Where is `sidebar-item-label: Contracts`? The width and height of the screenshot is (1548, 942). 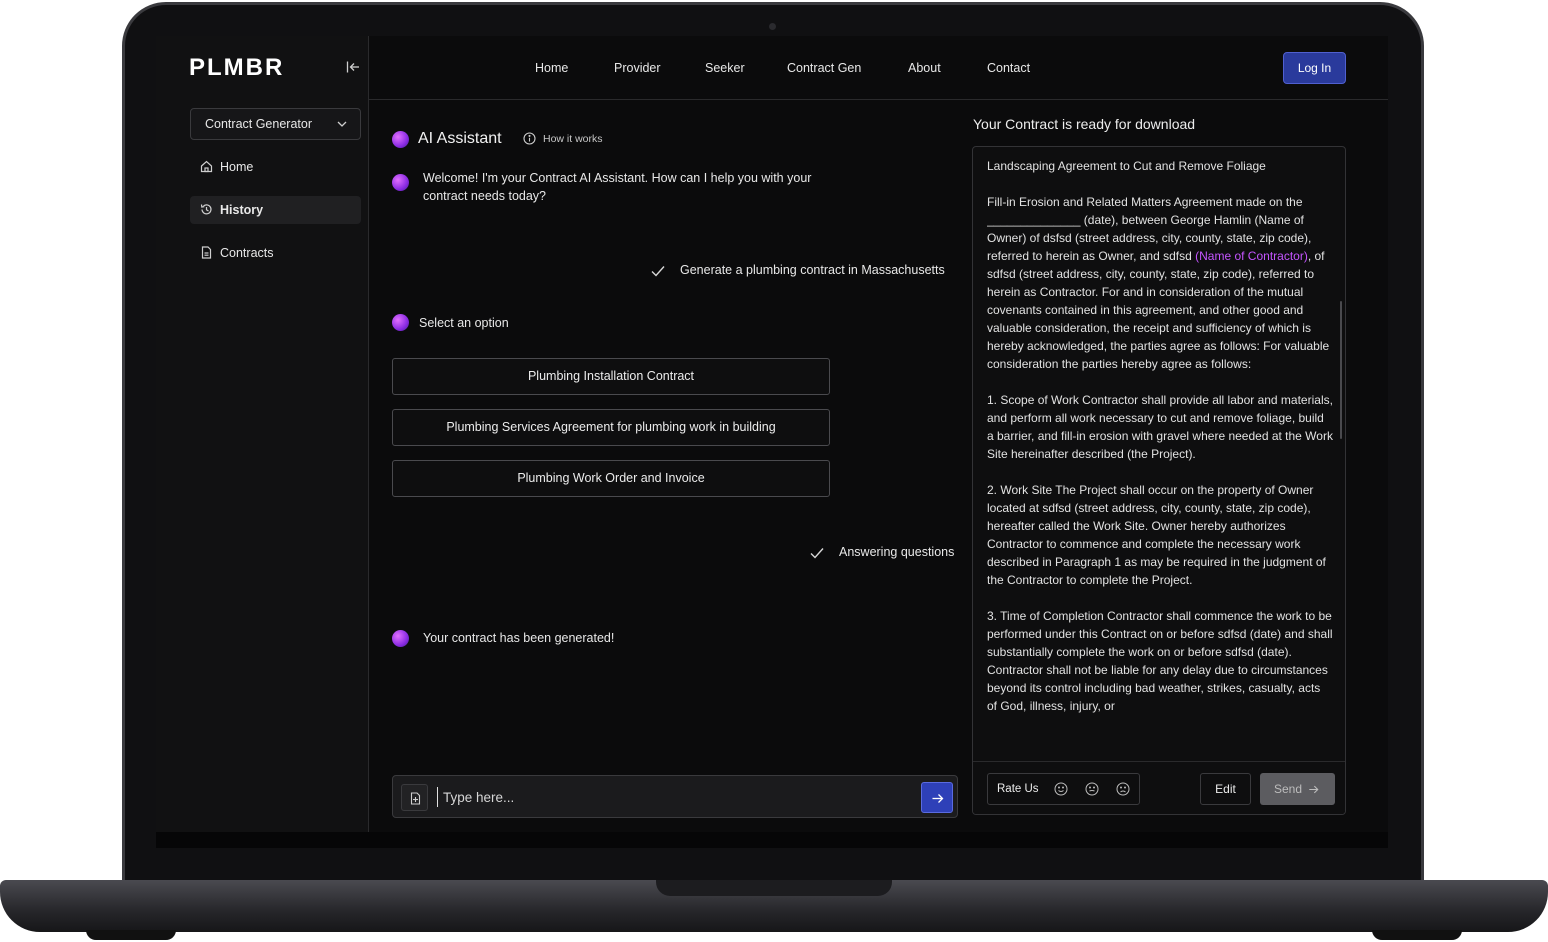
sidebar-item-label: Contracts is located at coordinates (247, 253).